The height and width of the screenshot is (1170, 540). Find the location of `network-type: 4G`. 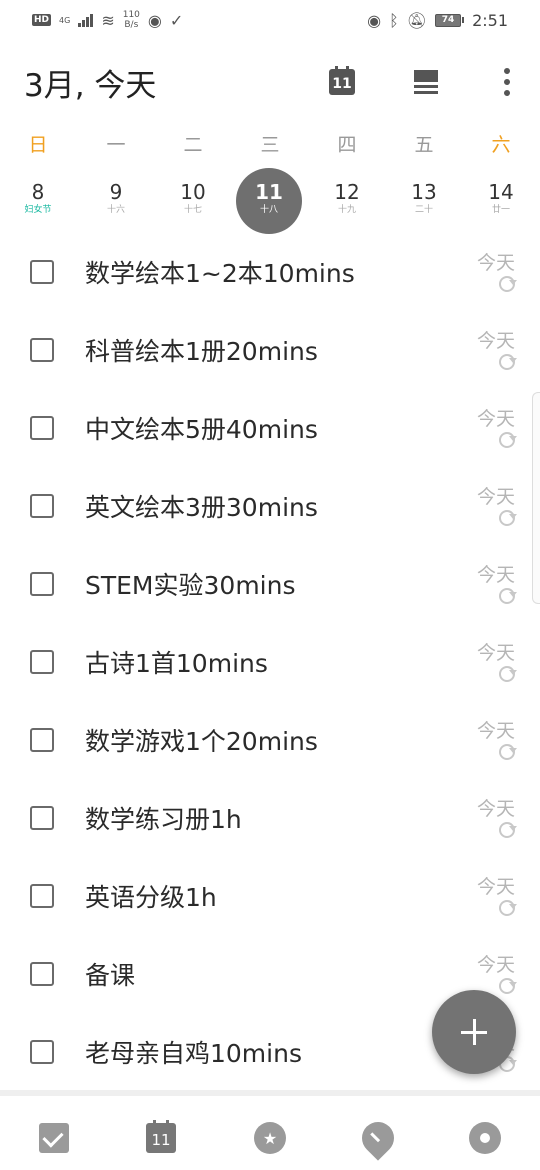

network-type: 4G is located at coordinates (65, 20).